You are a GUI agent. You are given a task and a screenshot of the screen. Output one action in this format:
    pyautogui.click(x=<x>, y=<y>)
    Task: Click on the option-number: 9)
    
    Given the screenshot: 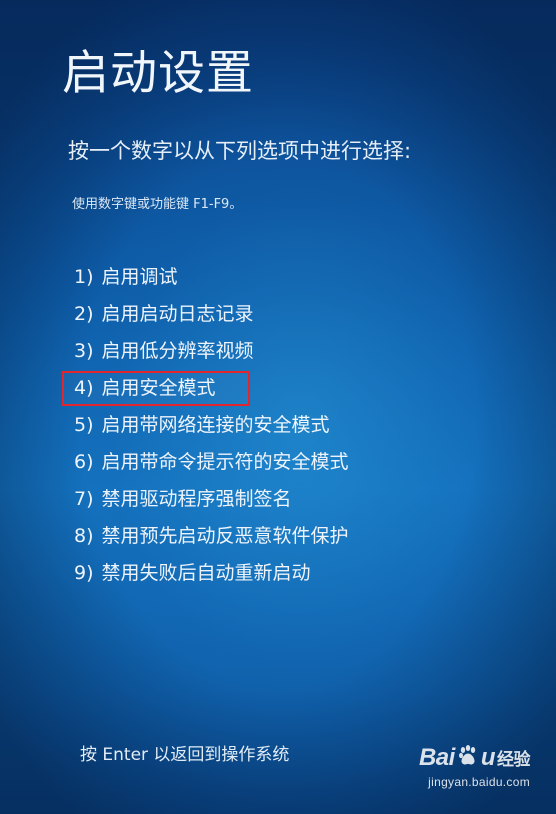 What is the action you would take?
    pyautogui.click(x=84, y=573)
    